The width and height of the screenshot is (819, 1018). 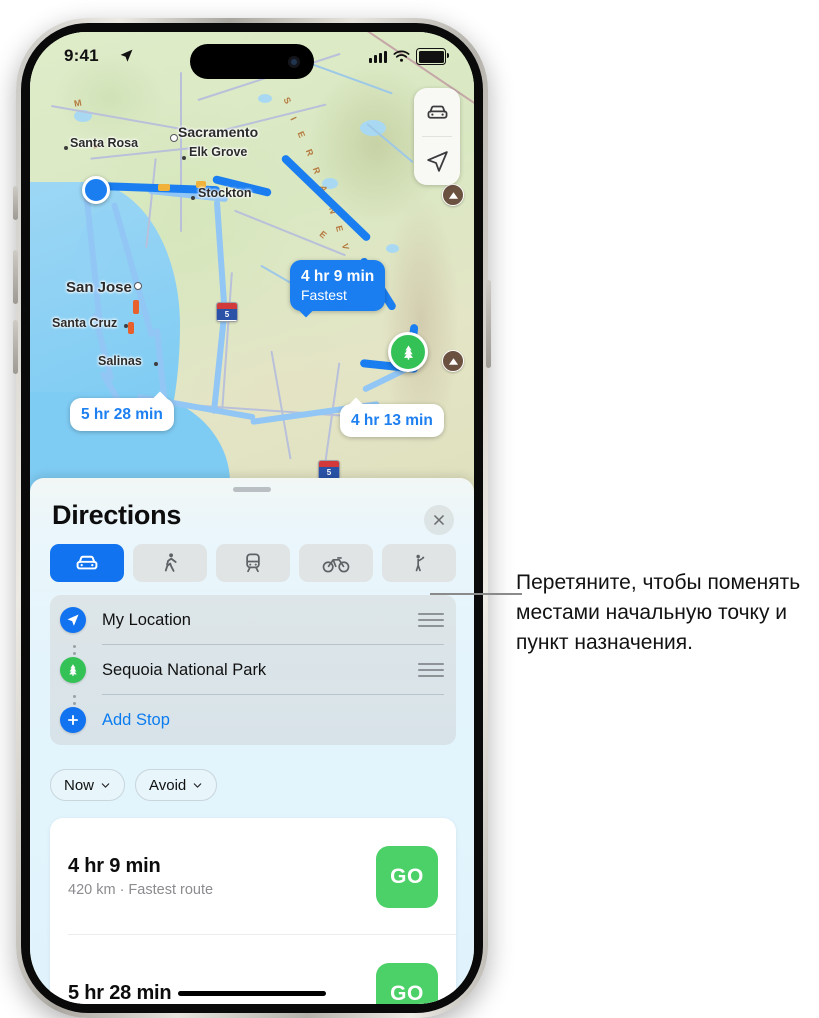 I want to click on close-icon, so click(x=439, y=520).